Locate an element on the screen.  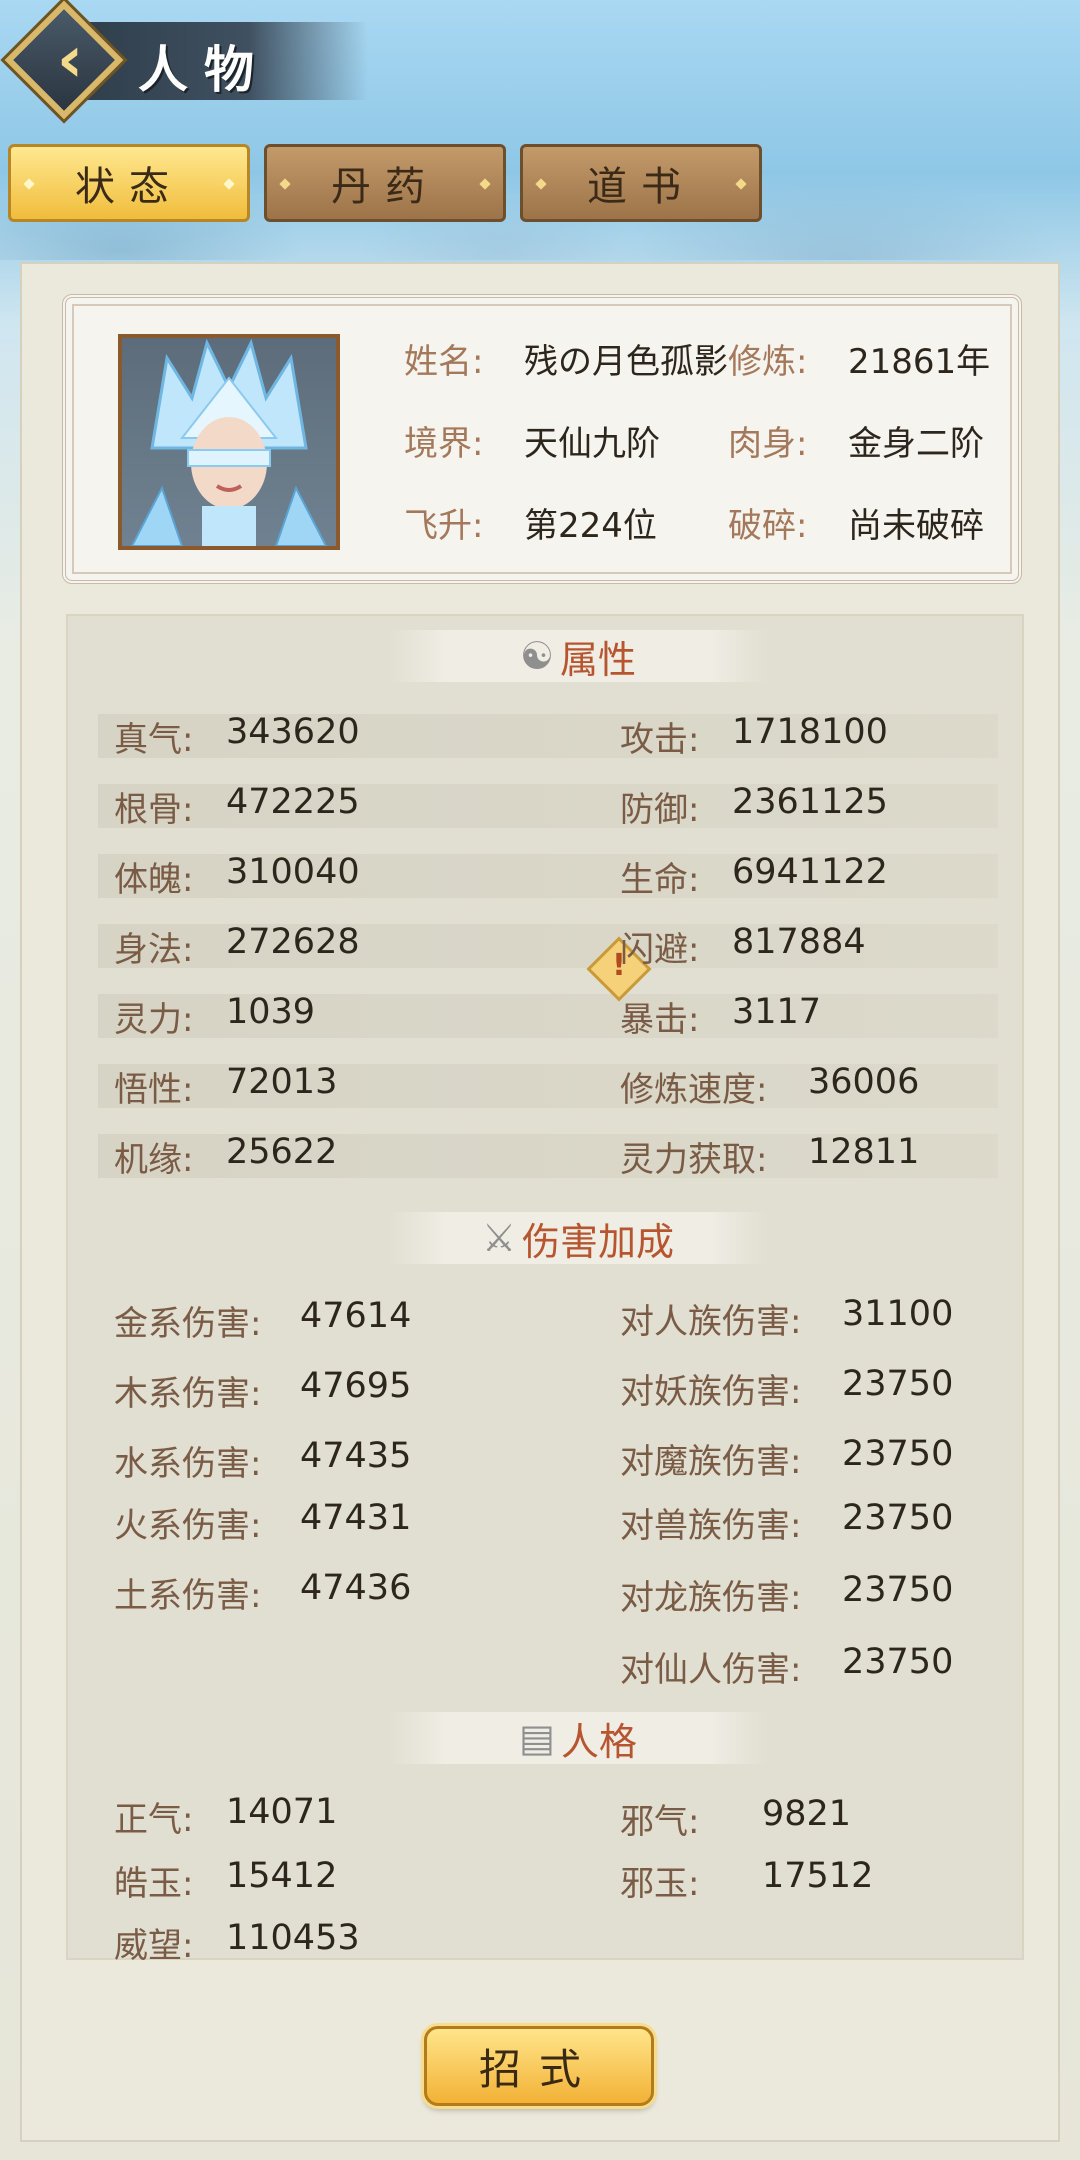
character-avatar is located at coordinates (229, 442).